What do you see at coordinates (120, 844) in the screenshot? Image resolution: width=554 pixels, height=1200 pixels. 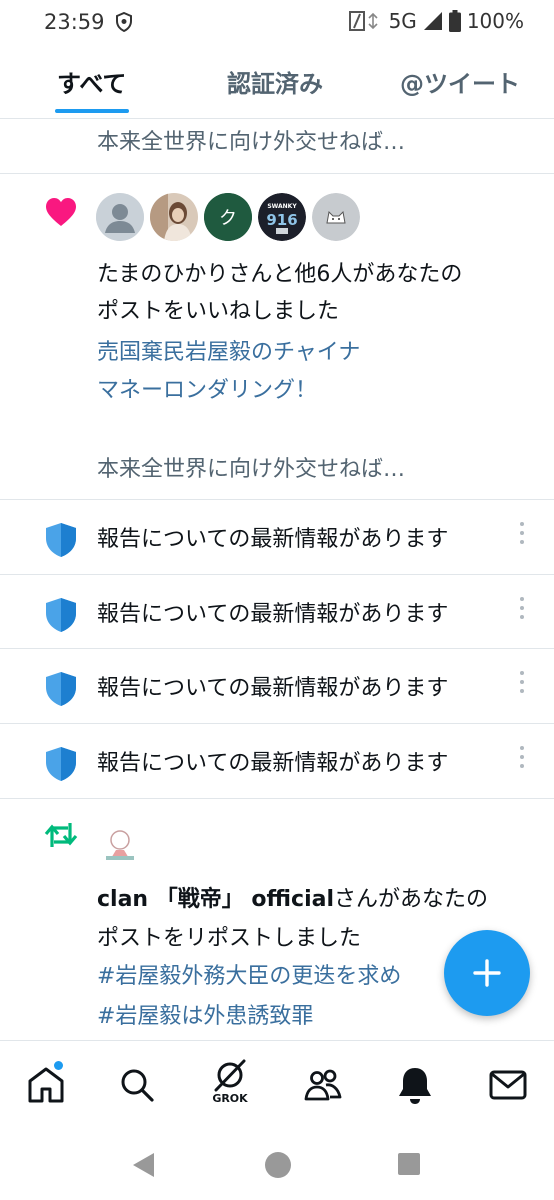 I see `clan-avatar` at bounding box center [120, 844].